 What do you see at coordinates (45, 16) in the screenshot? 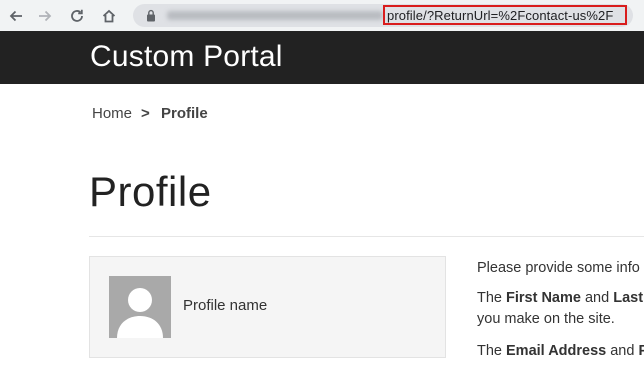
I see `forward-arrow-icon` at bounding box center [45, 16].